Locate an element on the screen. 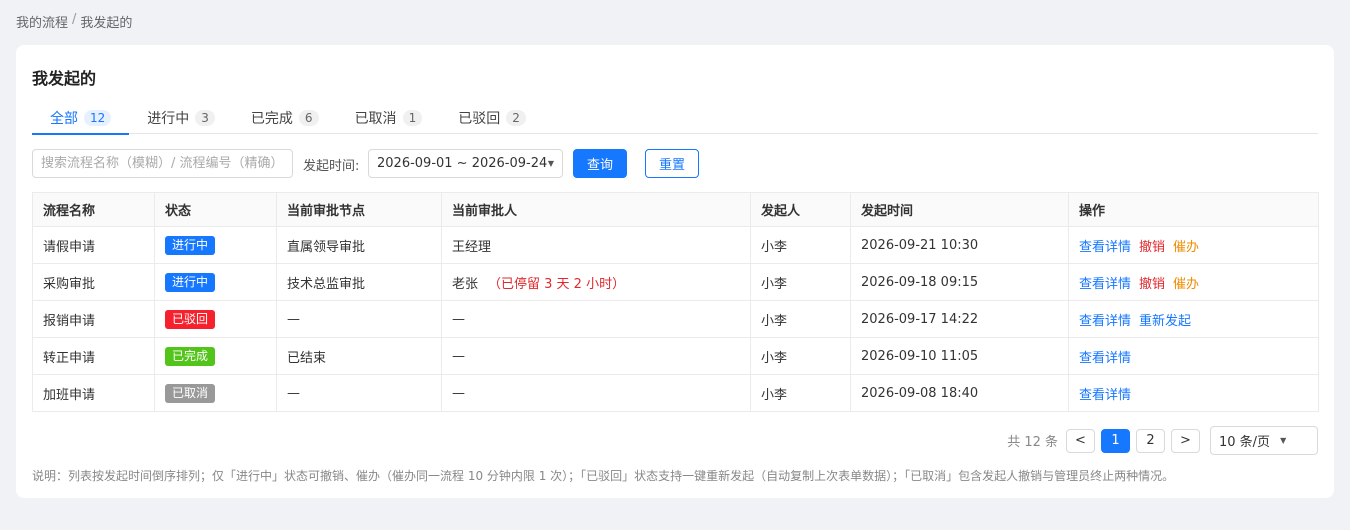  tab-label: 进行中 is located at coordinates (168, 118).